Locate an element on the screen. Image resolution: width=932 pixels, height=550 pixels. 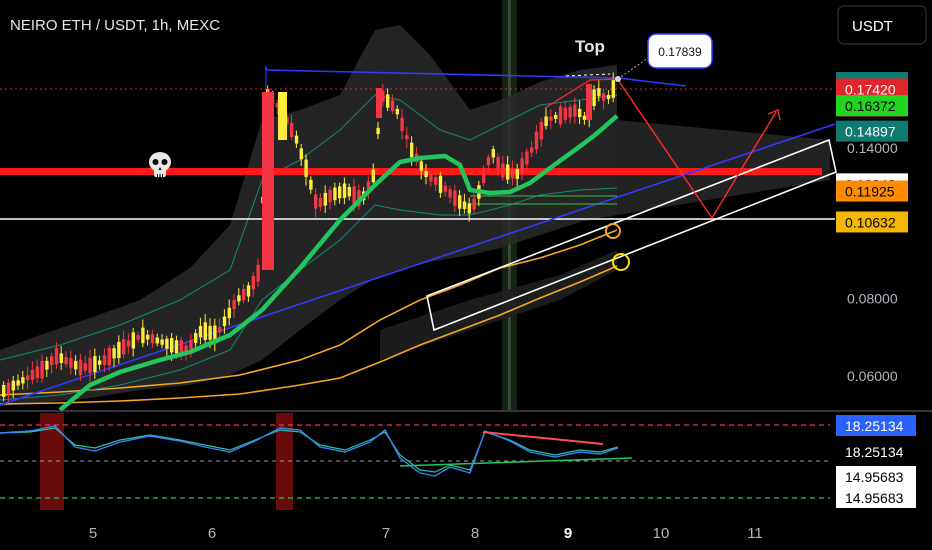
price-badge-label: 0.10632 is located at coordinates (870, 222).